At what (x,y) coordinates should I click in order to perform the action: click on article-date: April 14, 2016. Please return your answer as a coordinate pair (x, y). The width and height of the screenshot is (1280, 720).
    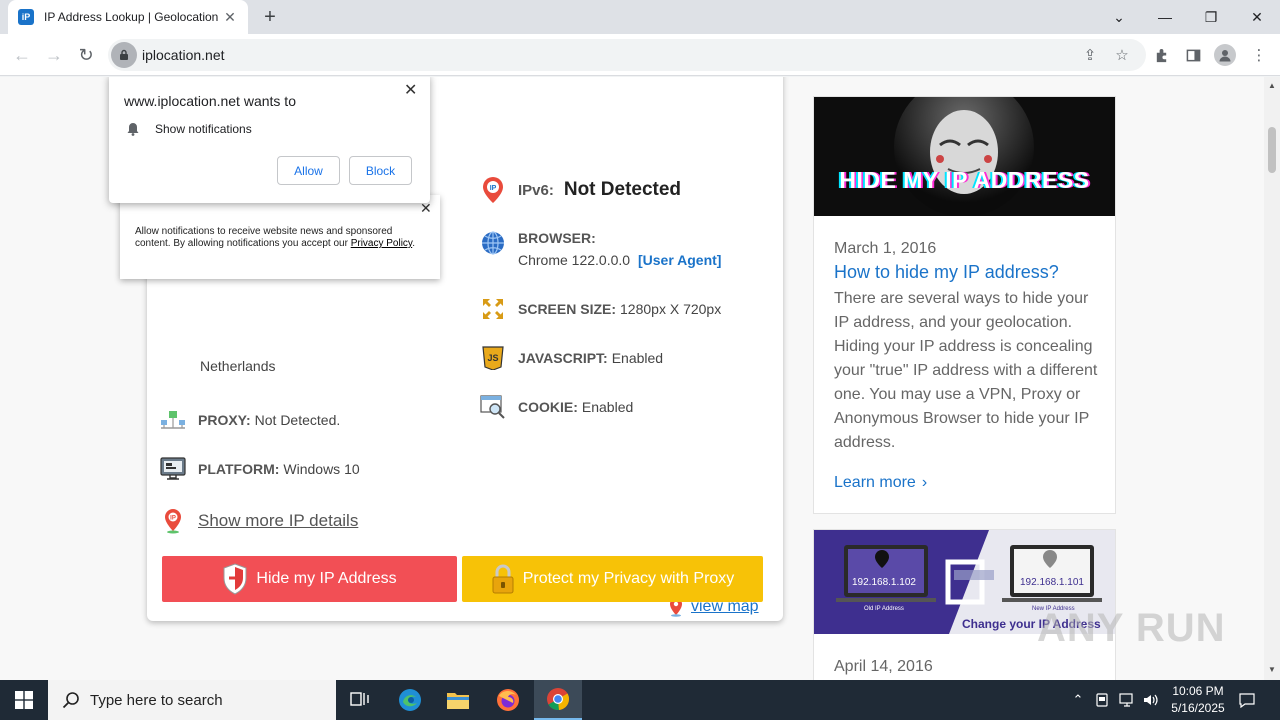
    Looking at the image, I should click on (883, 666).